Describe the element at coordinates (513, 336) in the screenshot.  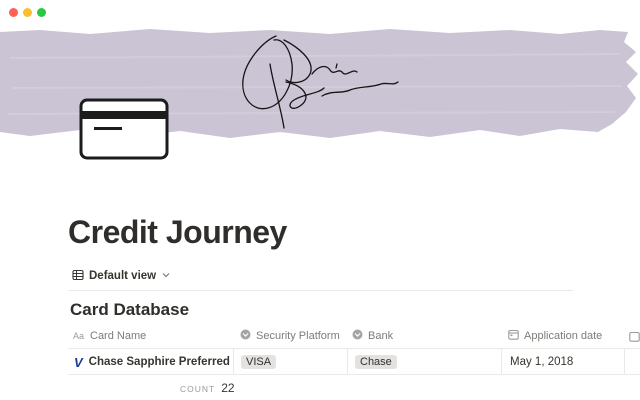
I see `calendar-icon` at that location.